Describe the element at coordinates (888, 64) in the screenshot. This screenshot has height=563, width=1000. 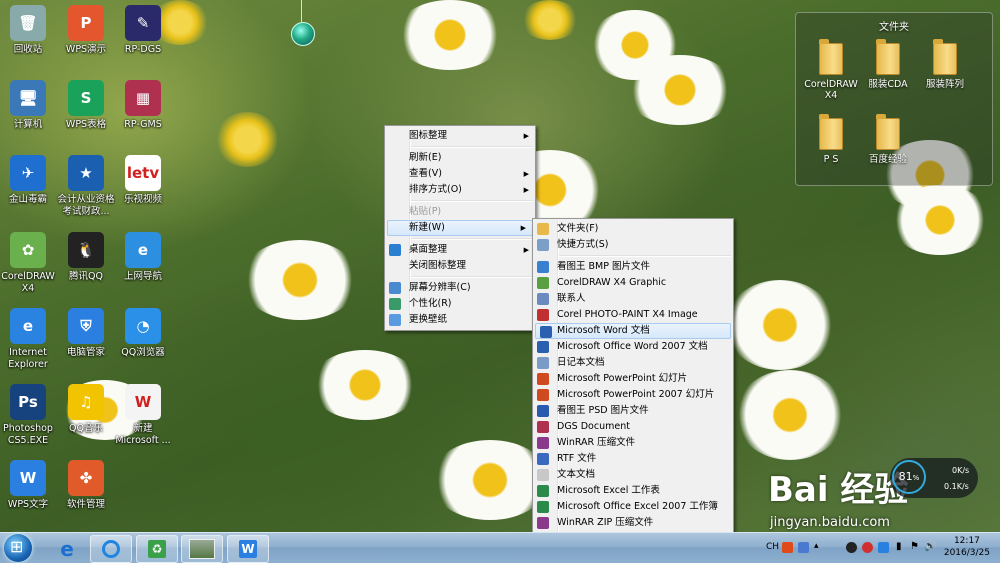
I see `folder-item-fuzhuang-cda: 服装CDA` at that location.